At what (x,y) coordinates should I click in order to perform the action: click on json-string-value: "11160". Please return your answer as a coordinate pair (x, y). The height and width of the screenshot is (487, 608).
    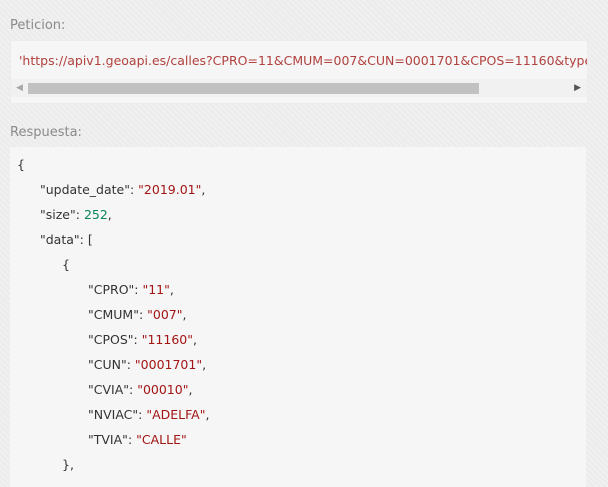
    Looking at the image, I should click on (167, 339).